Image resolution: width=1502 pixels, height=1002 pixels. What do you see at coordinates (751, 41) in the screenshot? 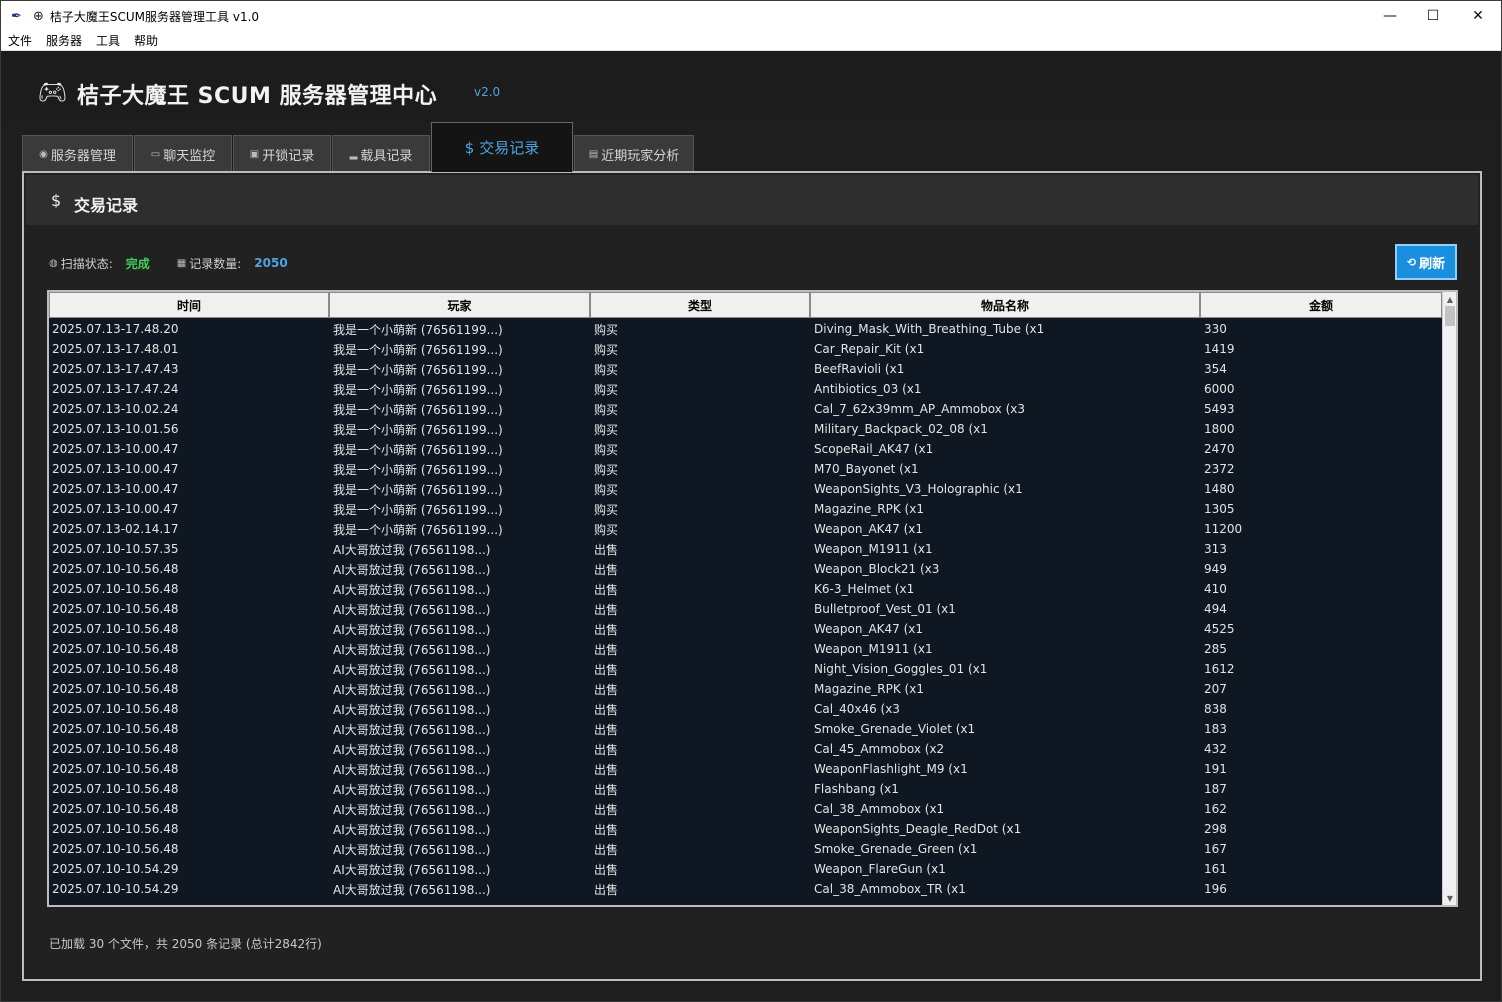
I see `menu-bar: 文件 服务器 工具 帮助` at bounding box center [751, 41].